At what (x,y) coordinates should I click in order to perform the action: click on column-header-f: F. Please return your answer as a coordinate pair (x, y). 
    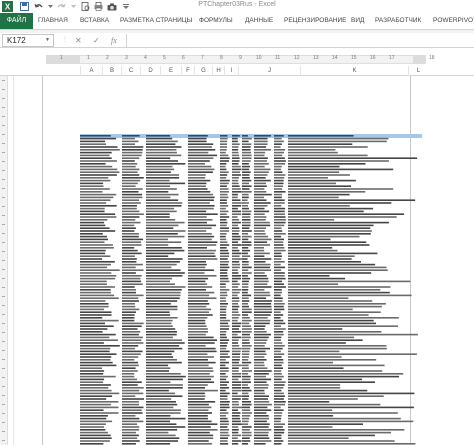
    Looking at the image, I should click on (187, 71).